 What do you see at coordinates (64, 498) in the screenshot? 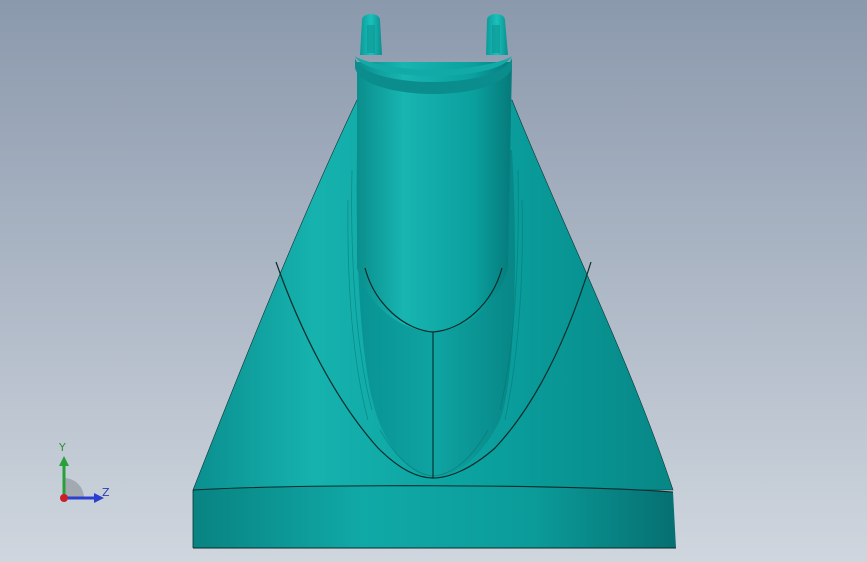
I see `x-axis-dot` at bounding box center [64, 498].